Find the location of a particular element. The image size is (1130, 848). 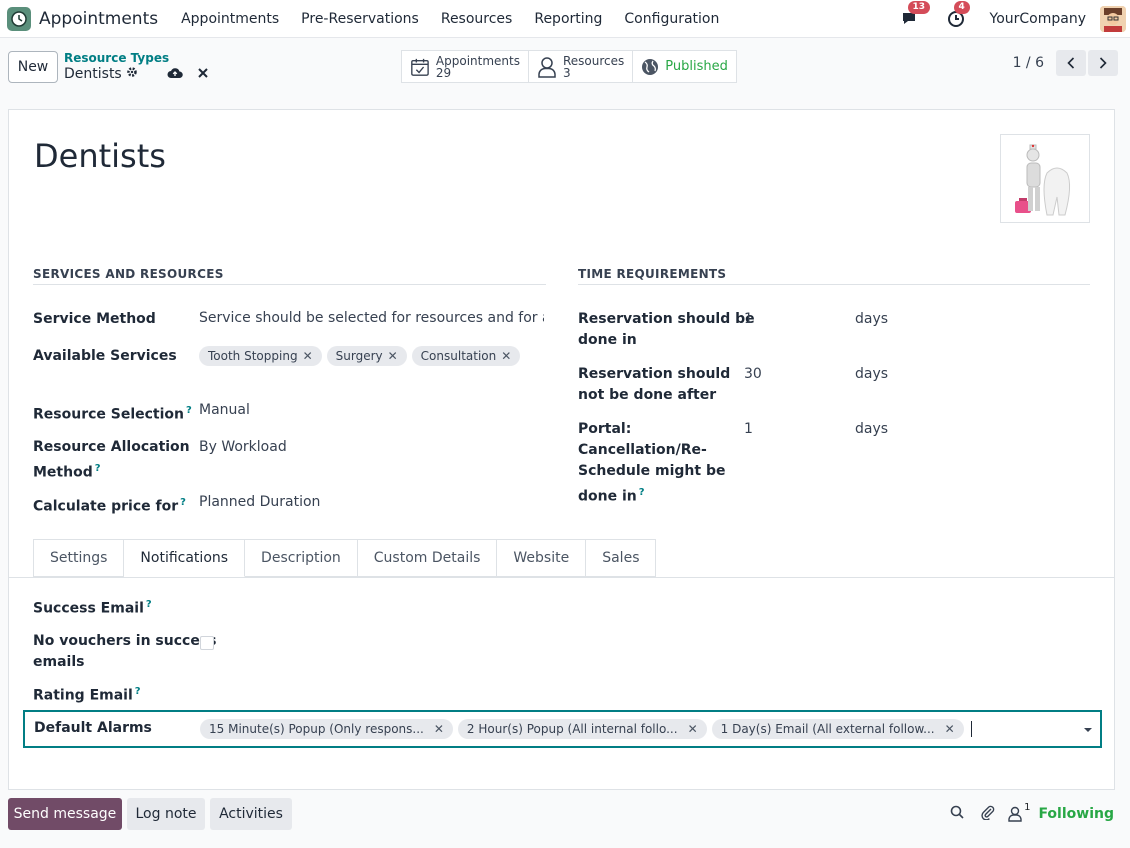

breadcrumb-parent: Resource Types is located at coordinates (116, 58).